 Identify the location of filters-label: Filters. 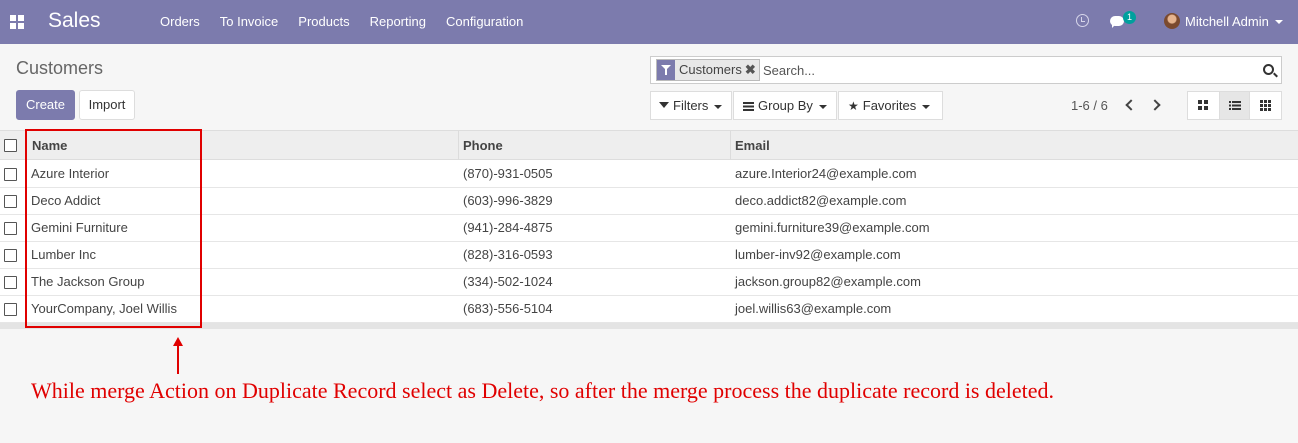
(691, 105).